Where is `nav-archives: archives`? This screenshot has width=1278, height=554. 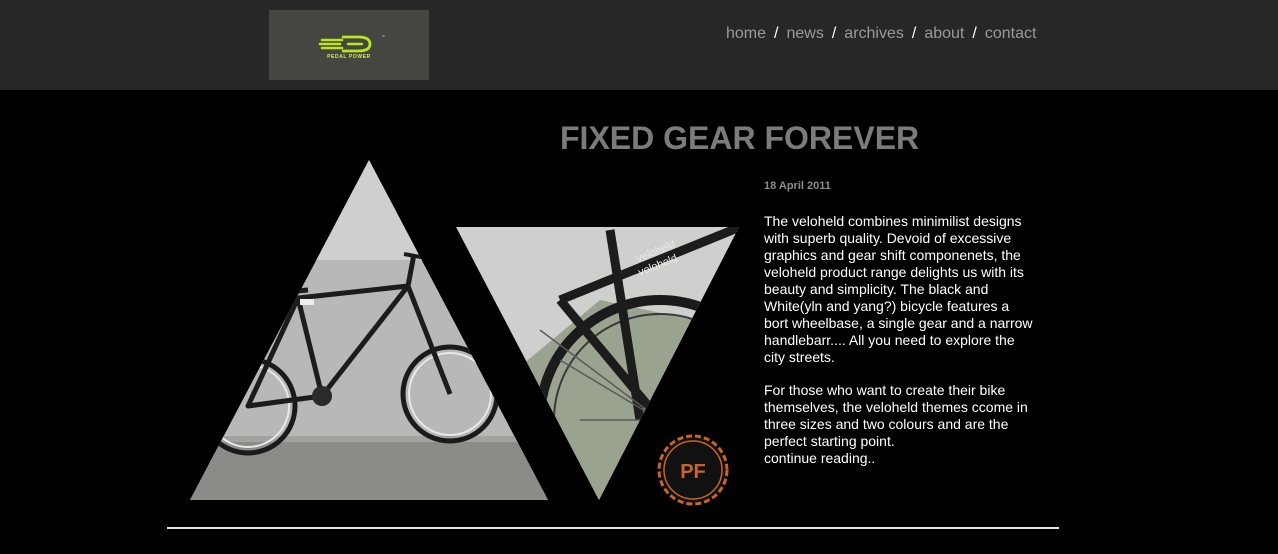 nav-archives: archives is located at coordinates (874, 34).